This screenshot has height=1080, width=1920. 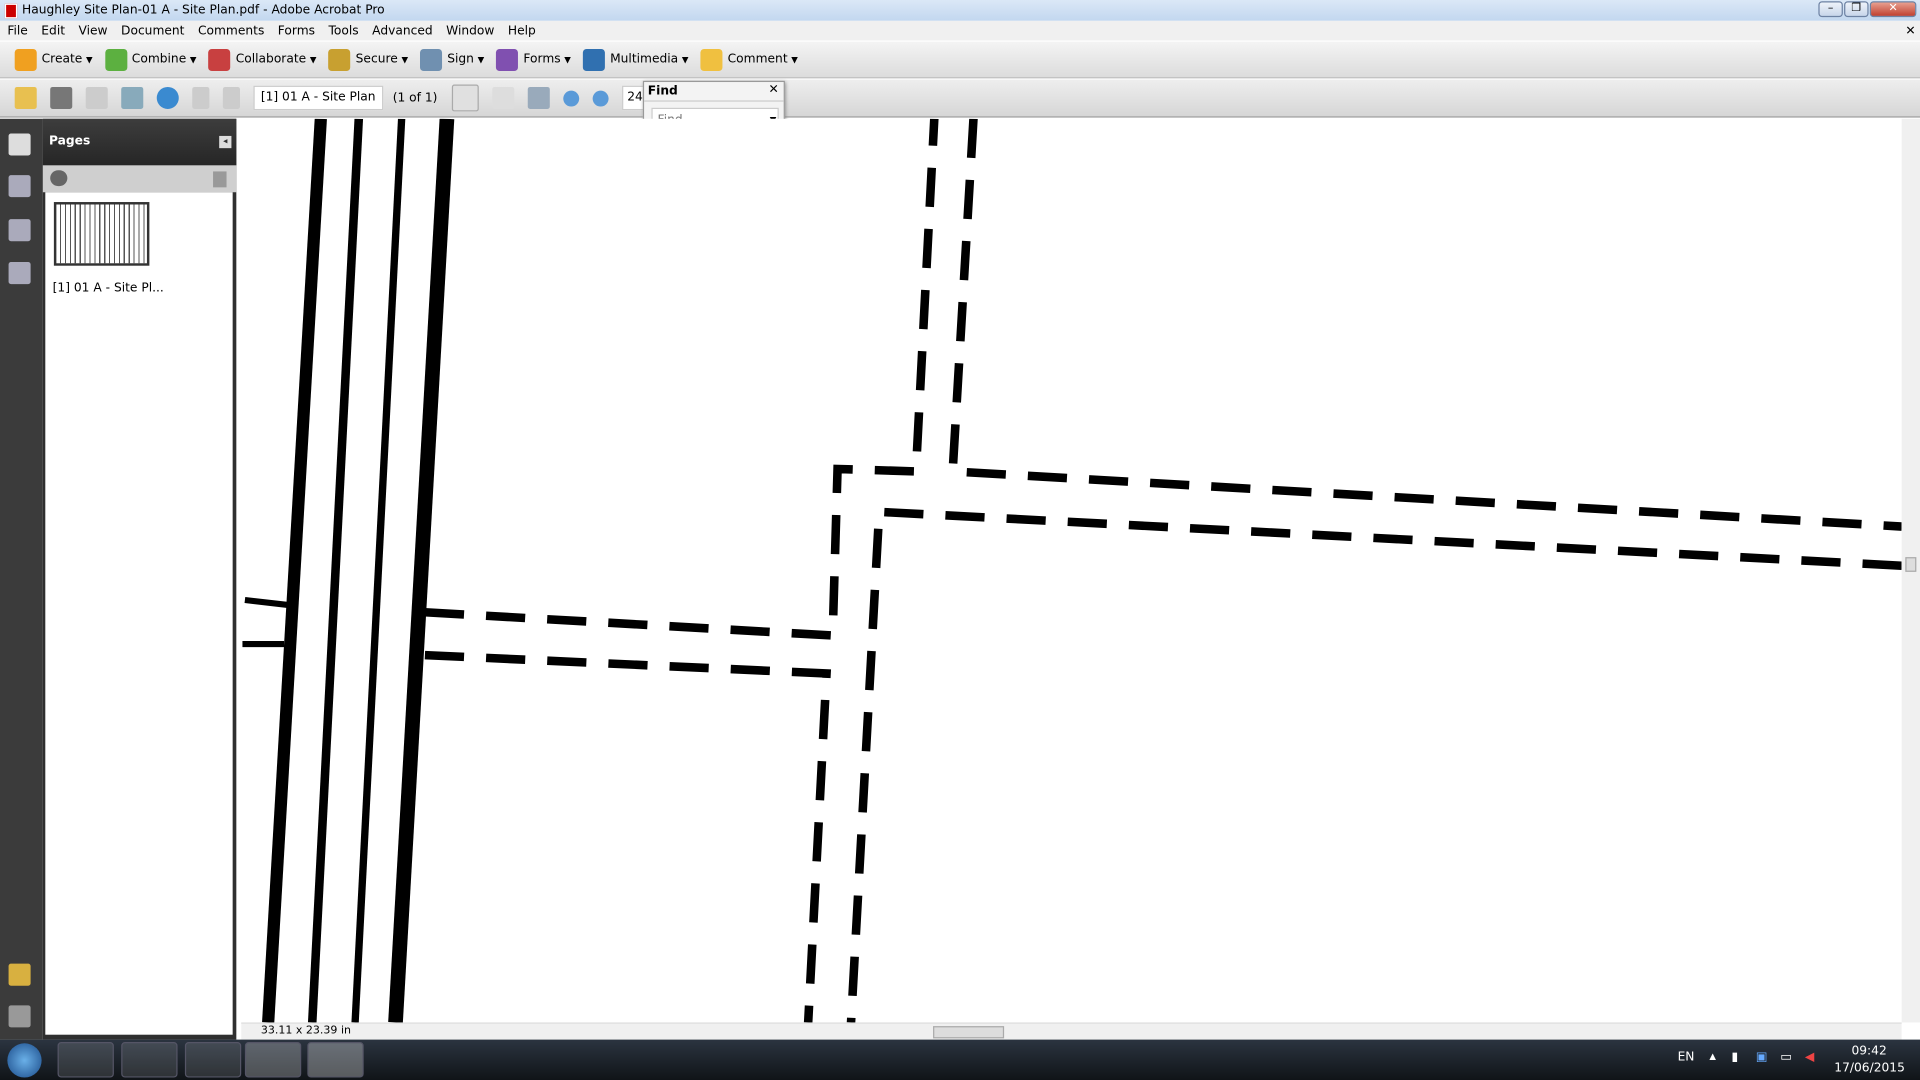 I want to click on menu-window: Window, so click(x=470, y=30).